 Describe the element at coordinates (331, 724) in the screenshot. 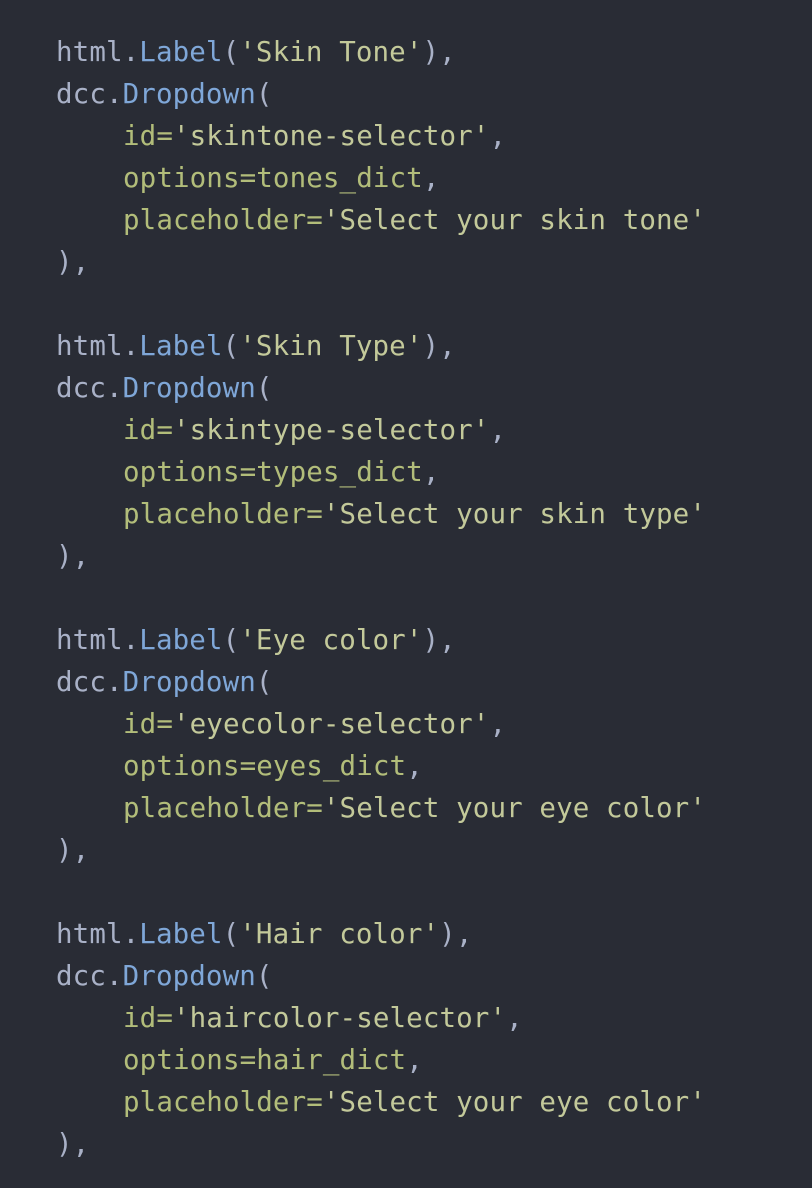

I see `code-token-string: 'eyecolor-selector'` at that location.